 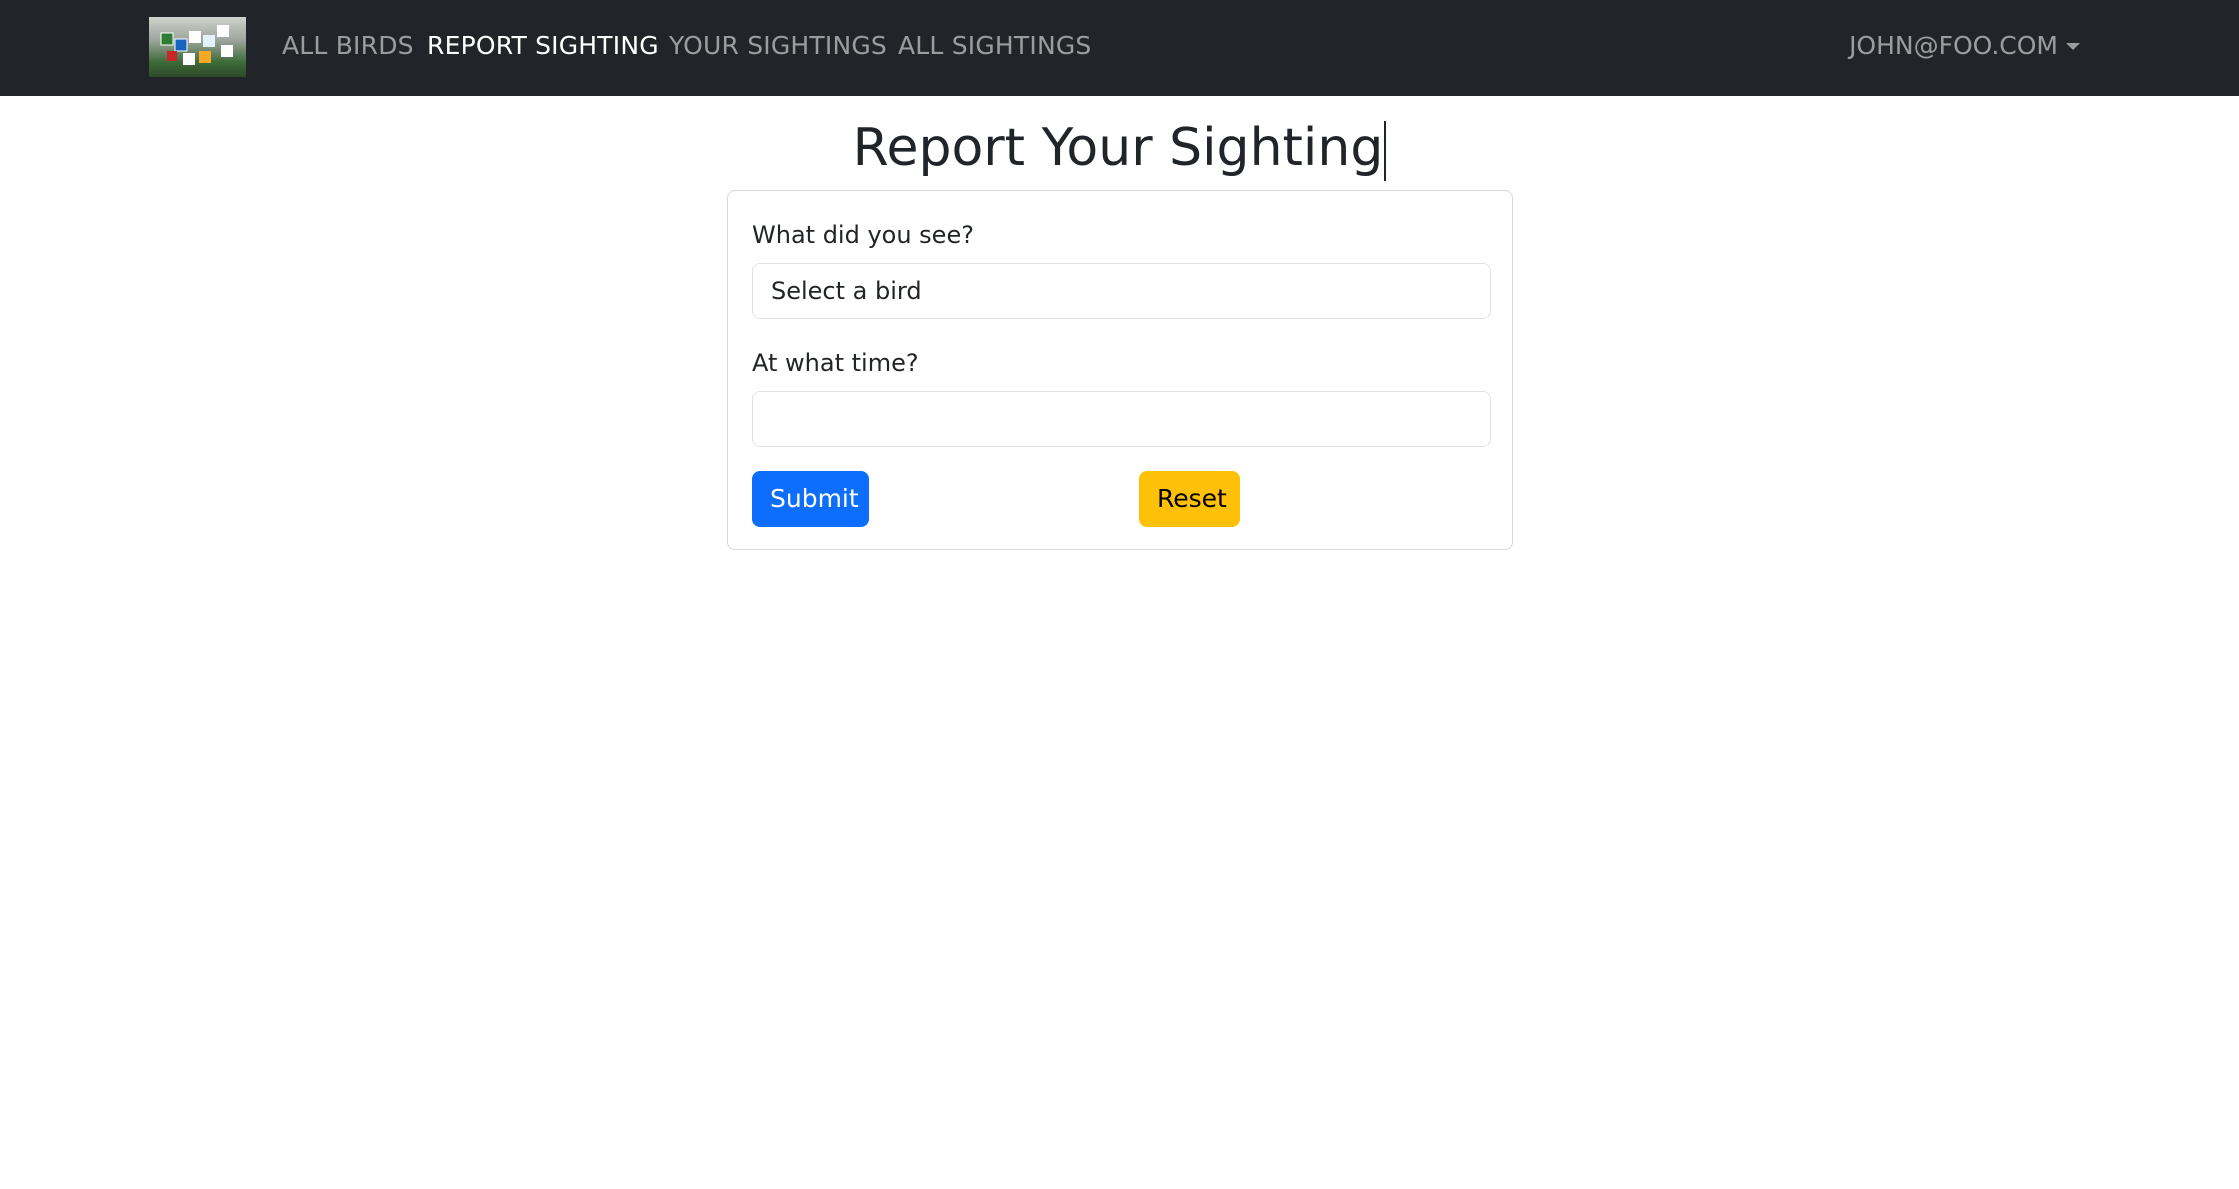 I want to click on bird-select: Select a bird, so click(x=1121, y=291).